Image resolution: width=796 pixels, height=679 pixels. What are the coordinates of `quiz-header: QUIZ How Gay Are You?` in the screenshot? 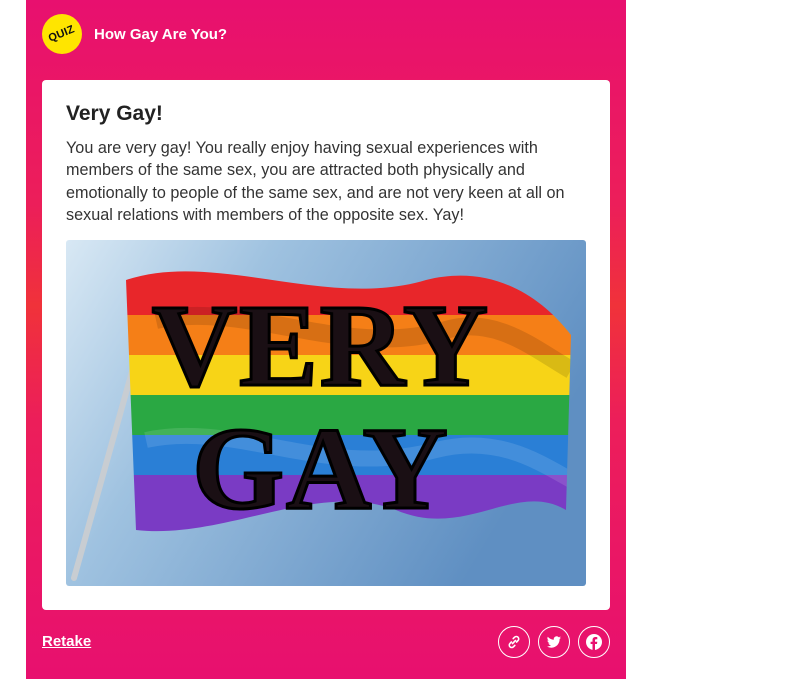 It's located at (134, 34).